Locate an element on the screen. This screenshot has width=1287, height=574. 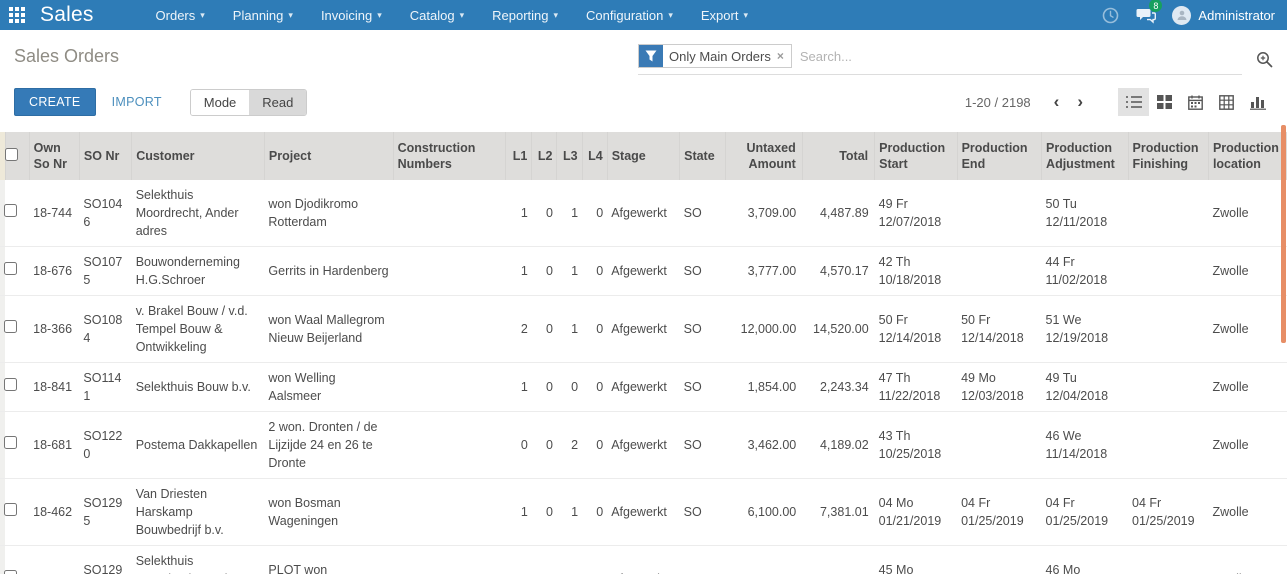
apps-grid-glyph is located at coordinates (17, 15).